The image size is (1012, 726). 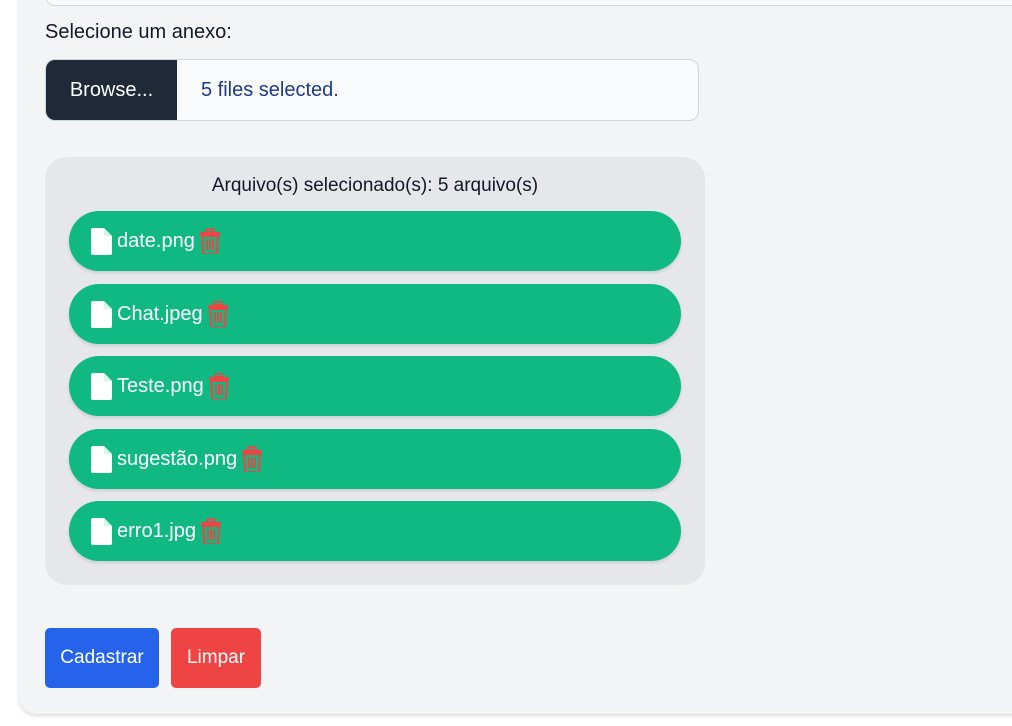 I want to click on selected-files-heading: Arquivo(s) selecionado(s): 5 arquivo(s), so click(x=375, y=185).